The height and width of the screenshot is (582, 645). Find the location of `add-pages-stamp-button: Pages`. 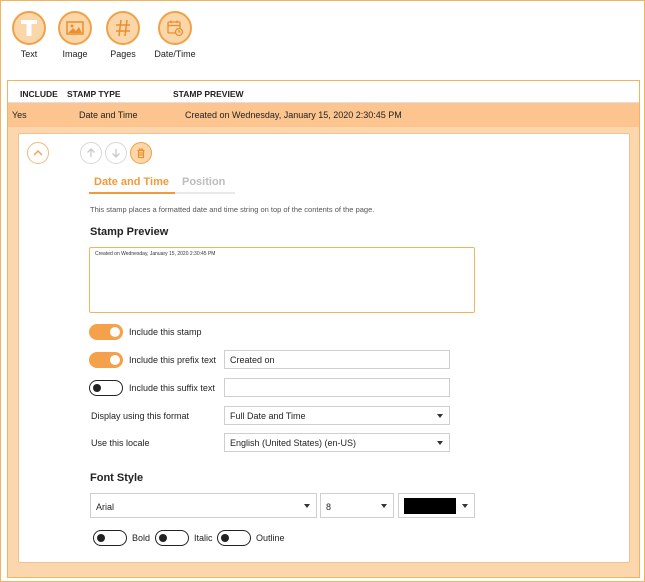

add-pages-stamp-button: Pages is located at coordinates (123, 35).